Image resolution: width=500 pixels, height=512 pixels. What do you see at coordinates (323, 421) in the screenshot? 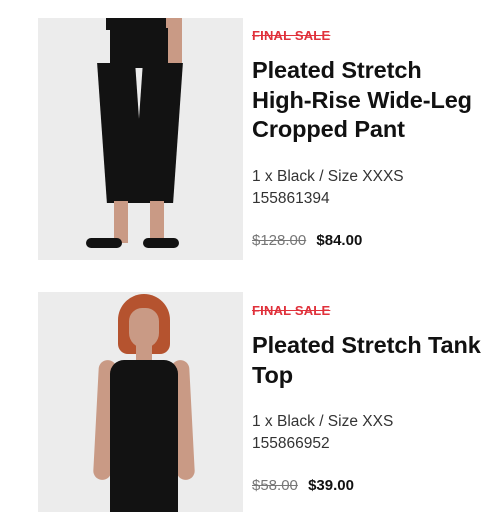
I see `variant-text: 1 x Black / Size XXS` at bounding box center [323, 421].